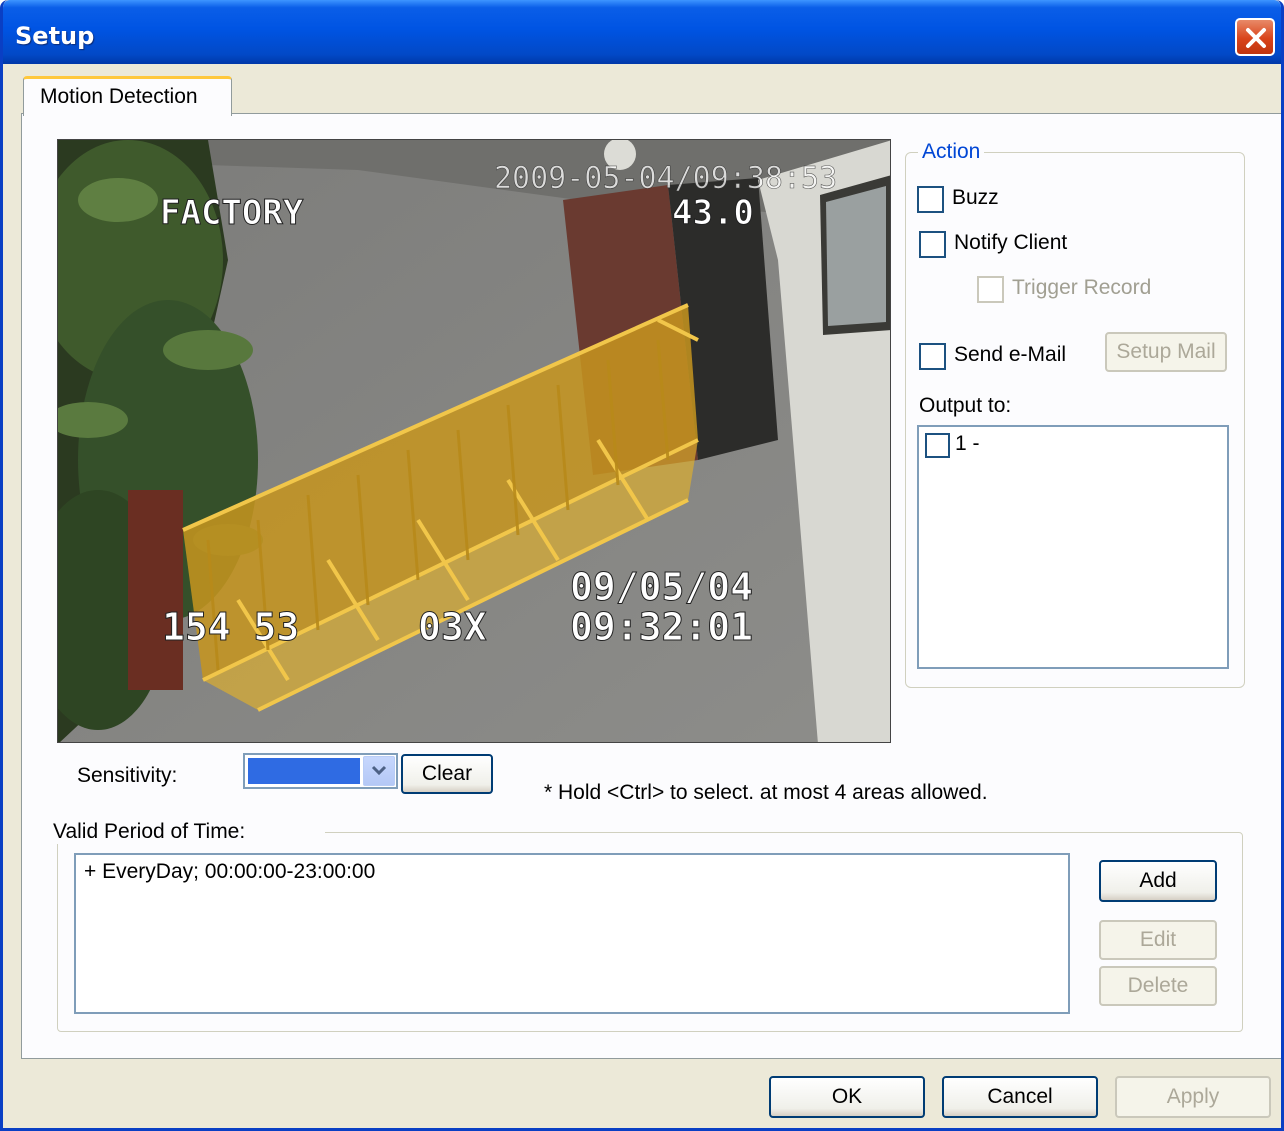 Image resolution: width=1284 pixels, height=1131 pixels. I want to click on buzz-checkbox, so click(930, 199).